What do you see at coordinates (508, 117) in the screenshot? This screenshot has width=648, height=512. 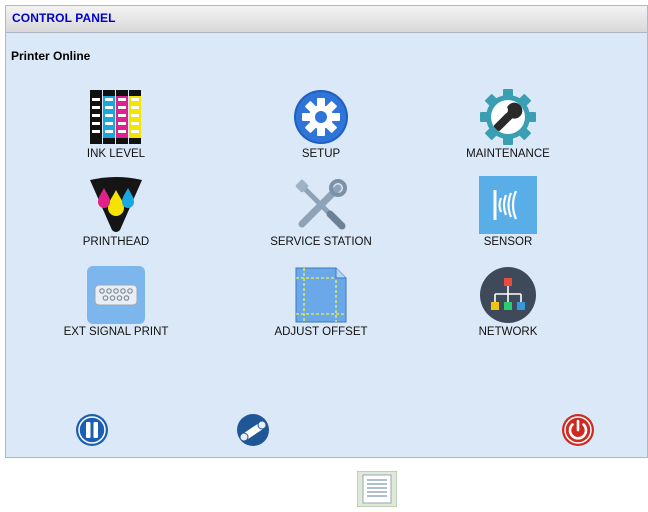 I see `wrench-gear-icon` at bounding box center [508, 117].